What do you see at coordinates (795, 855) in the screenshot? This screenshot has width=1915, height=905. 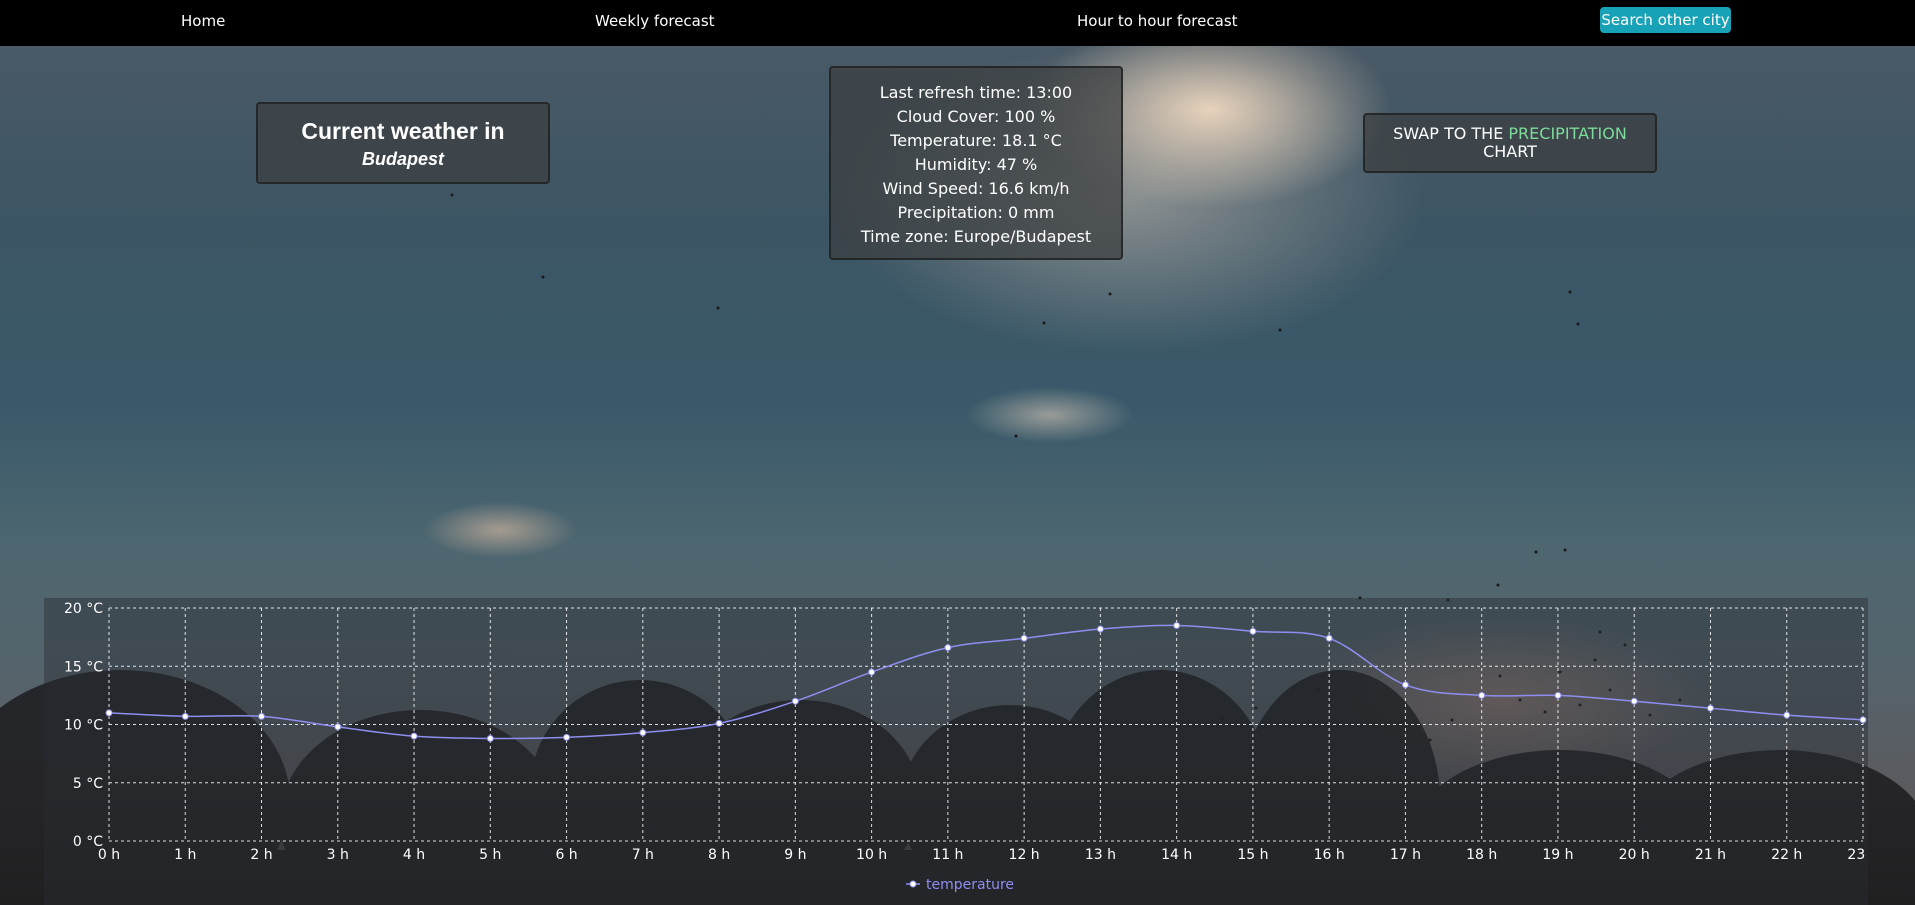 I see `x-tick-label: 9 h` at bounding box center [795, 855].